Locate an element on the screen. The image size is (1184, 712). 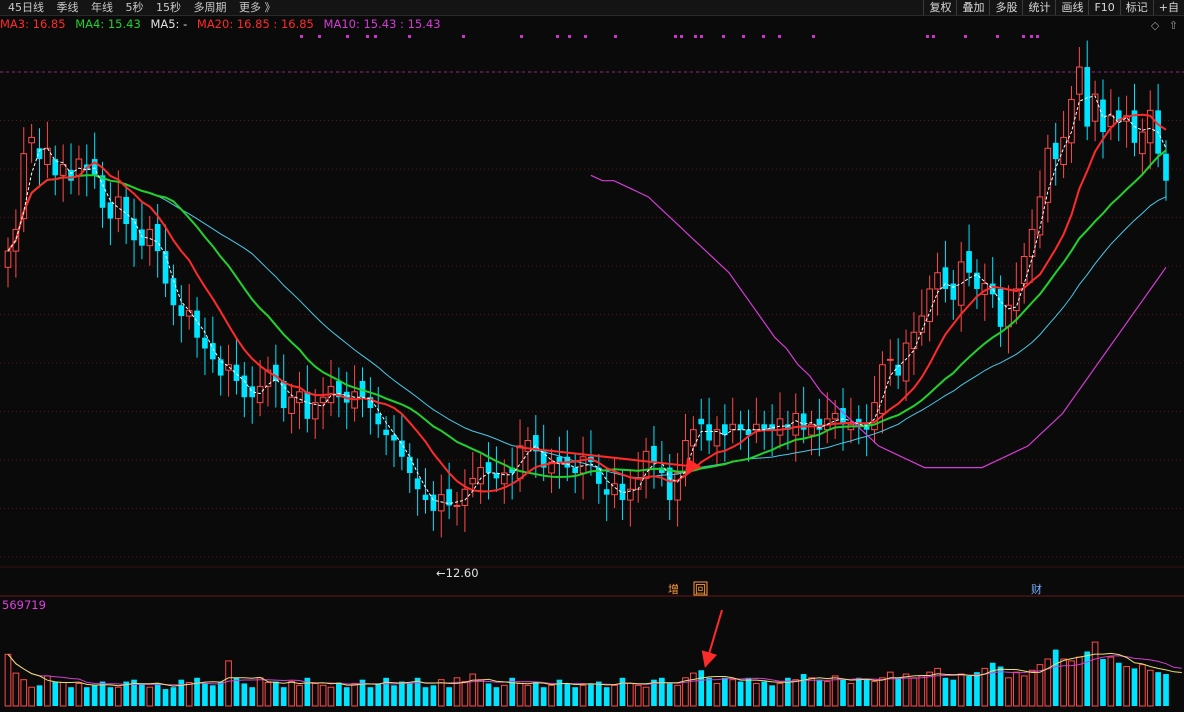
event-badge-cai: 财 is located at coordinates (1036, 589).